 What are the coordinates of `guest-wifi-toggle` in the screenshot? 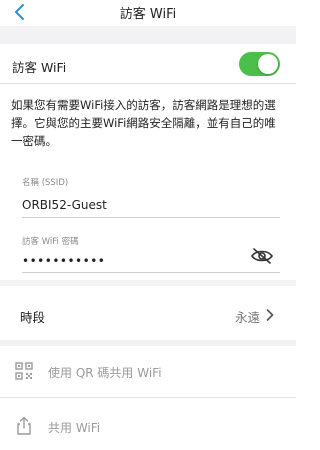 It's located at (259, 64).